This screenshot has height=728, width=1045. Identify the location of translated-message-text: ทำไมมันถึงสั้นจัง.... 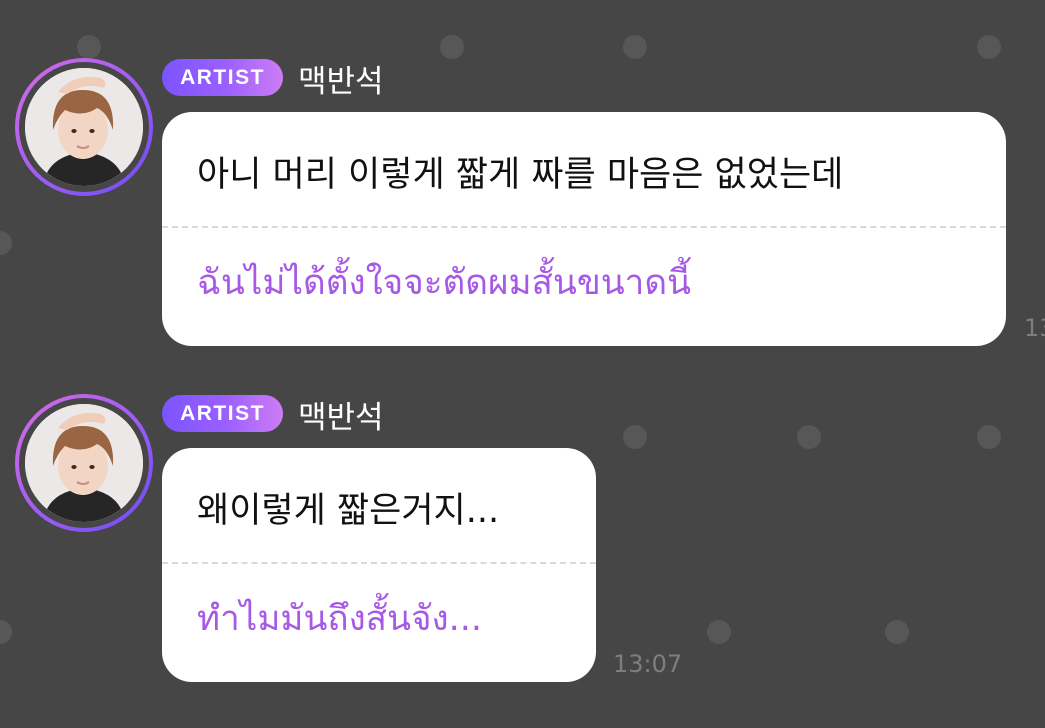
(339, 619).